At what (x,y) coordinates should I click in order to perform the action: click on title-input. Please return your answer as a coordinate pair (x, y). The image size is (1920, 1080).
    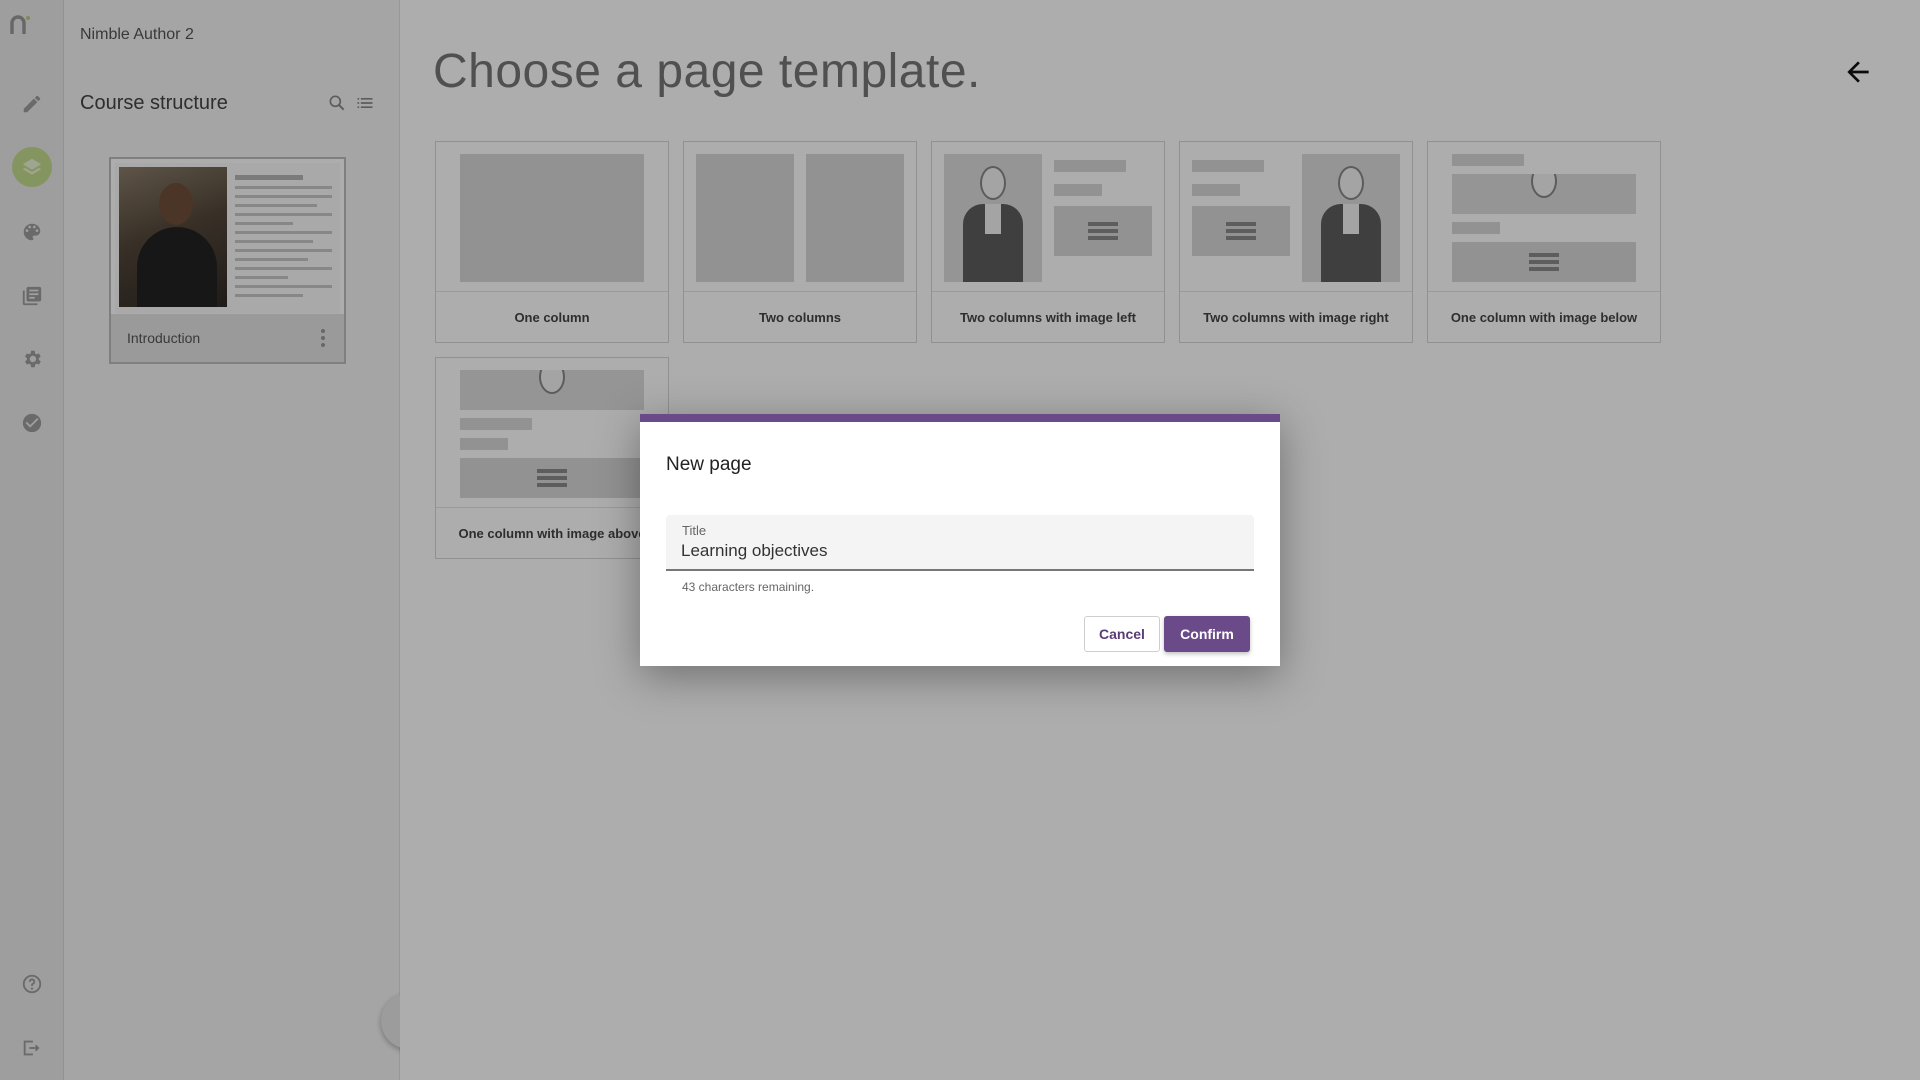
    Looking at the image, I should click on (961, 551).